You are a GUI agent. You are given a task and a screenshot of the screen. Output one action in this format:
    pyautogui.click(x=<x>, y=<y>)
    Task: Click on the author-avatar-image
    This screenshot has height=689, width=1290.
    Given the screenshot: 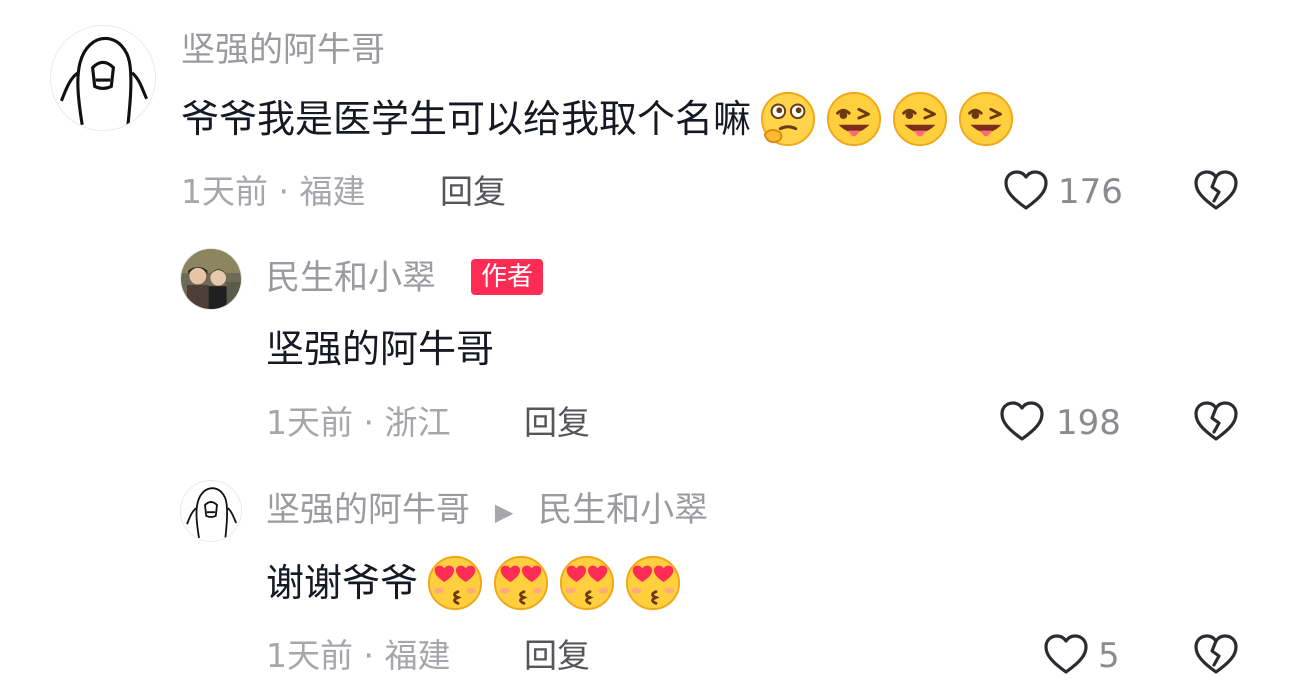 What is the action you would take?
    pyautogui.click(x=211, y=279)
    